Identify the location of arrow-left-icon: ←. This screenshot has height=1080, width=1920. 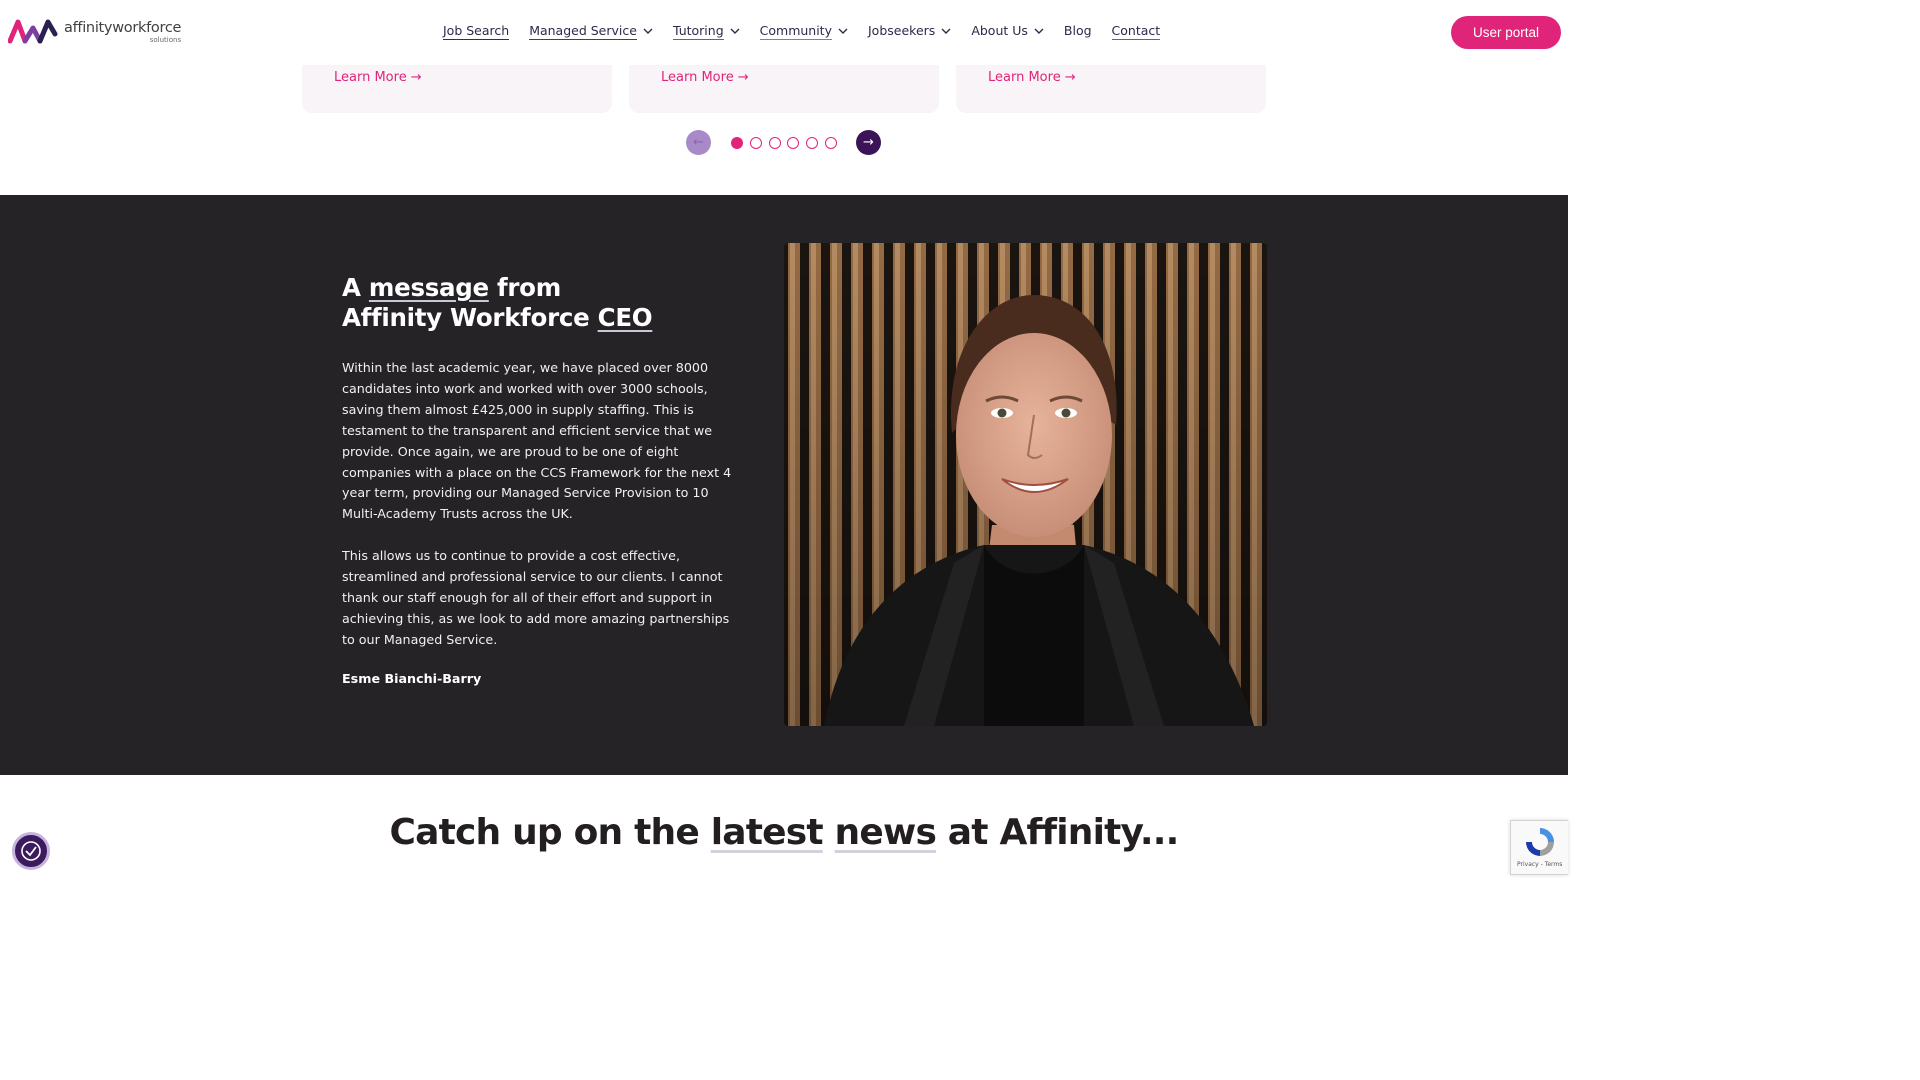
(698, 142).